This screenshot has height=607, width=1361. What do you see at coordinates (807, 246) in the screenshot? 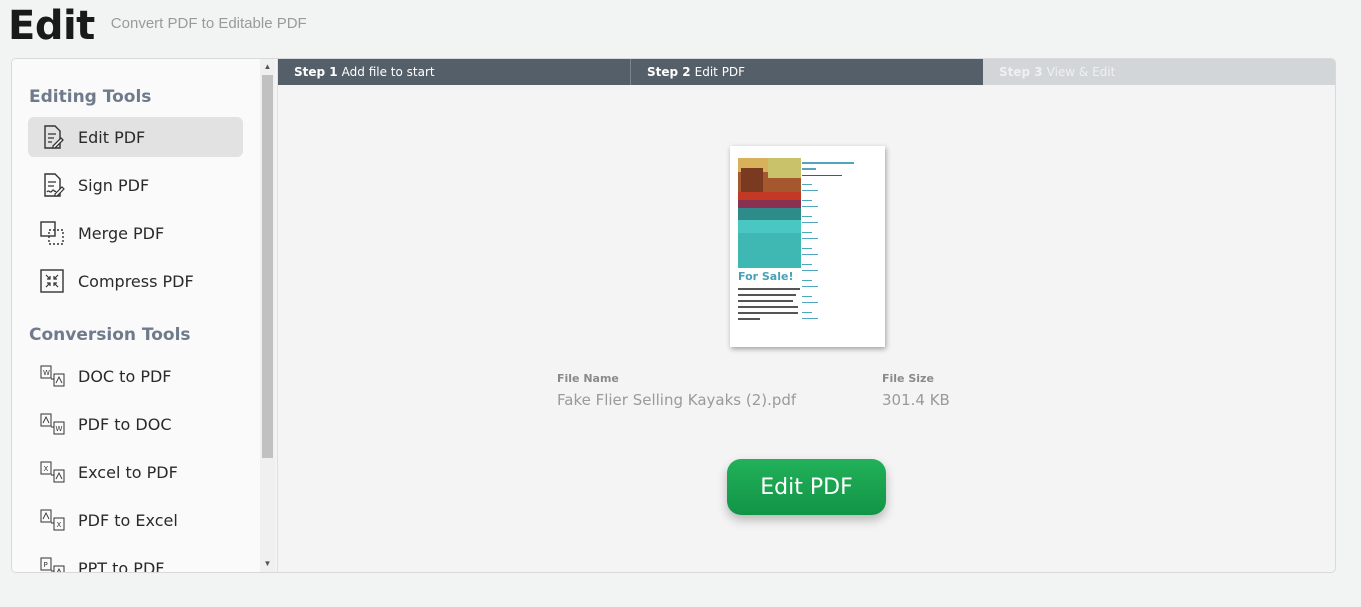
I see `pdf-preview-thumbnail: For Sale!` at bounding box center [807, 246].